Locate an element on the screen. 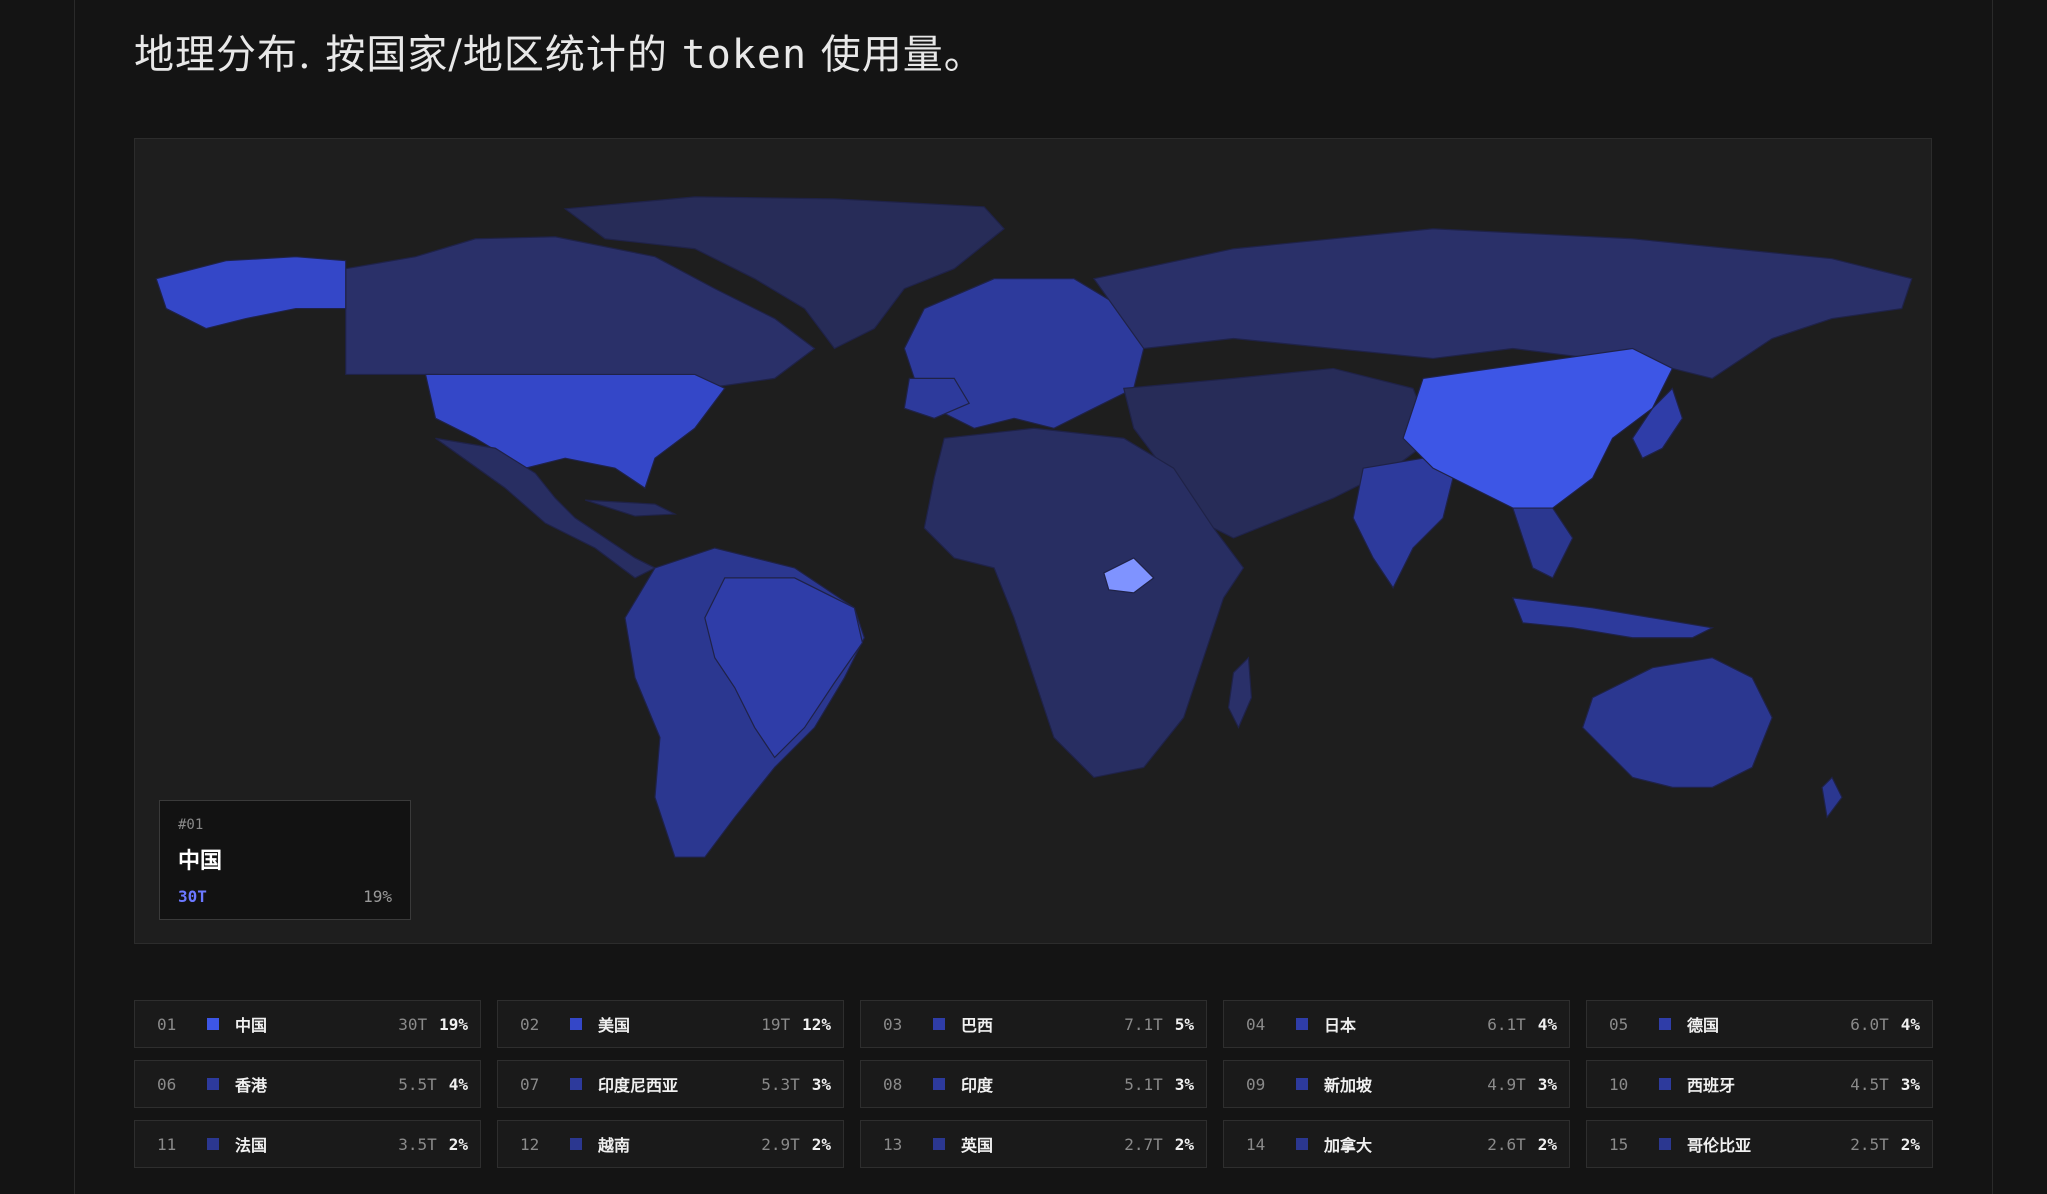 The width and height of the screenshot is (2047, 1194). rank-number: 07 is located at coordinates (530, 1084).